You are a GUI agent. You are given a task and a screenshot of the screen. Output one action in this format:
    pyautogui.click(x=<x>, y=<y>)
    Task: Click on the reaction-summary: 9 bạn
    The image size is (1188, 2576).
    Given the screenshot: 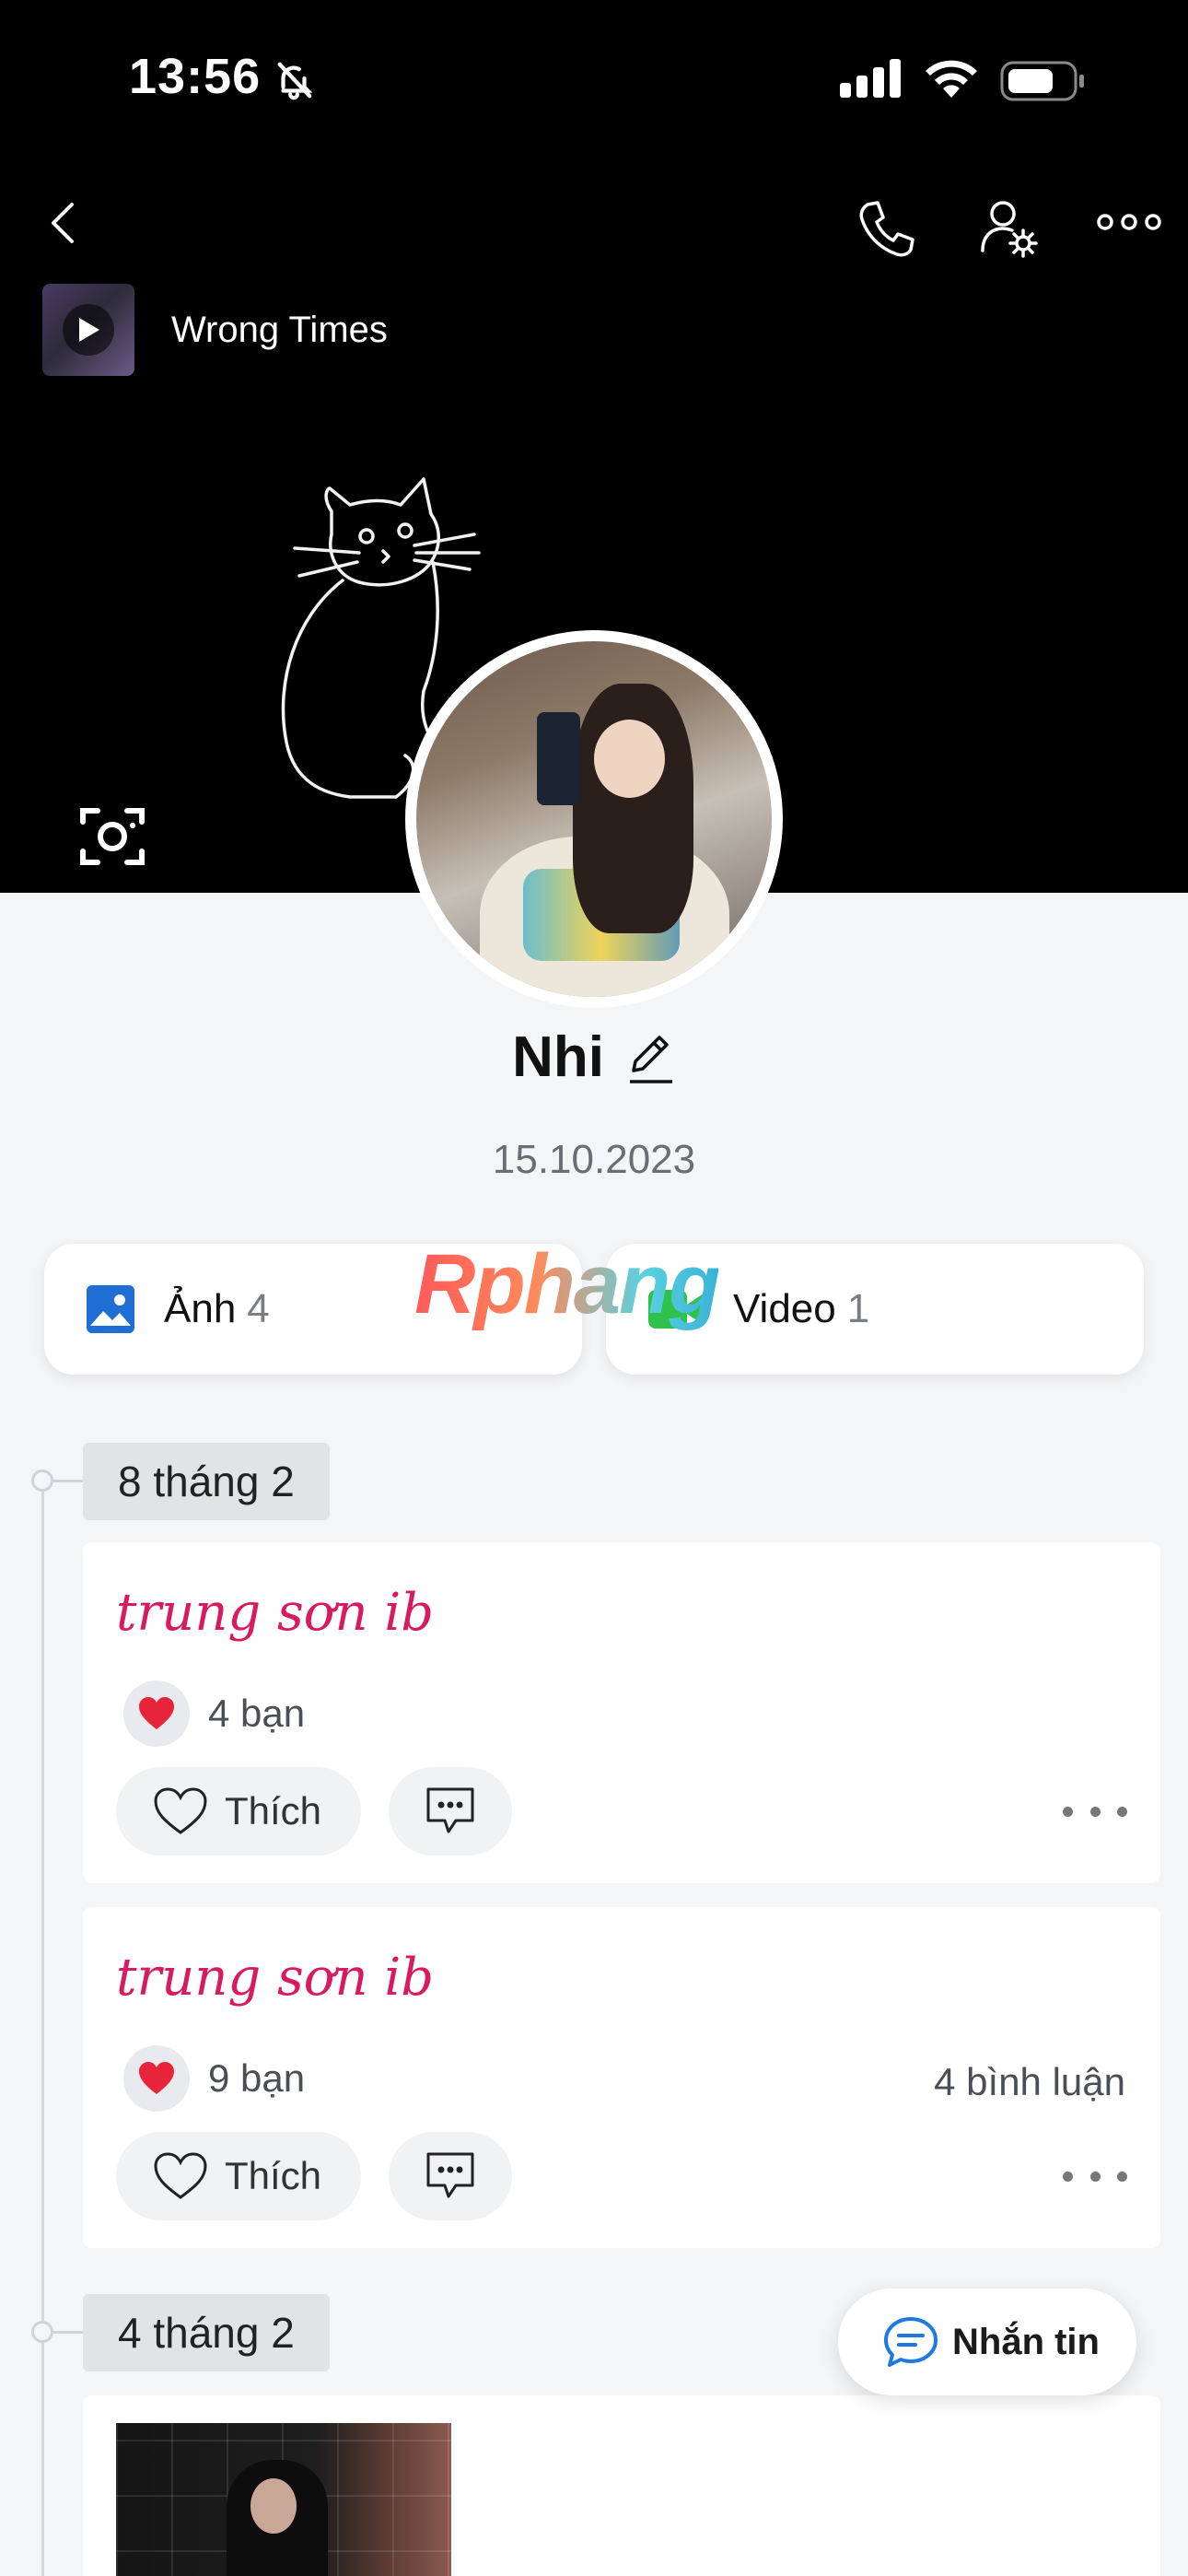 What is the action you would take?
    pyautogui.click(x=214, y=2078)
    